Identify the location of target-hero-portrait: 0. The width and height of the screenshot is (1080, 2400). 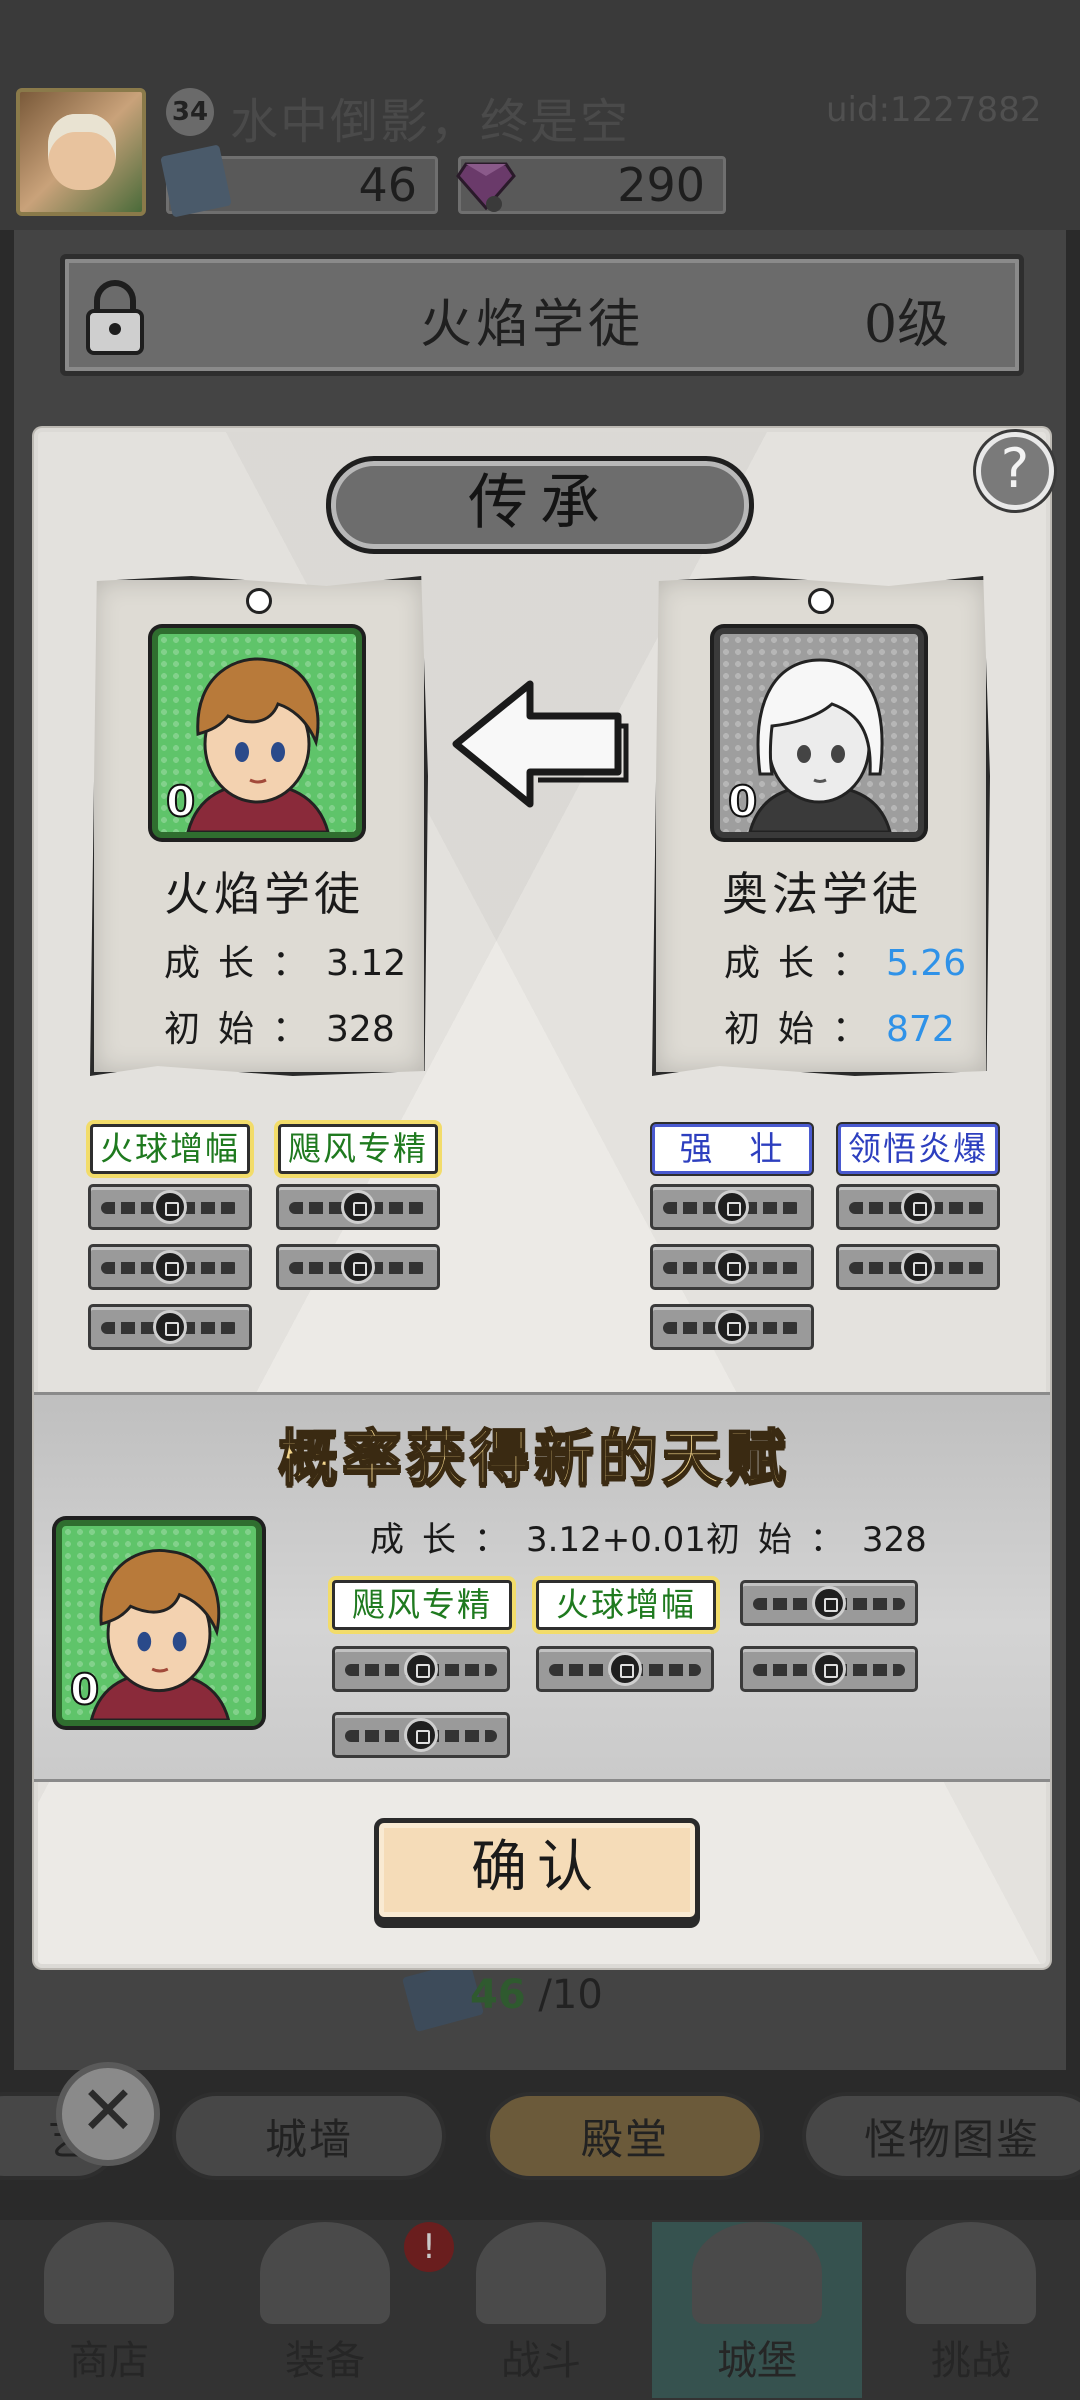
(819, 733).